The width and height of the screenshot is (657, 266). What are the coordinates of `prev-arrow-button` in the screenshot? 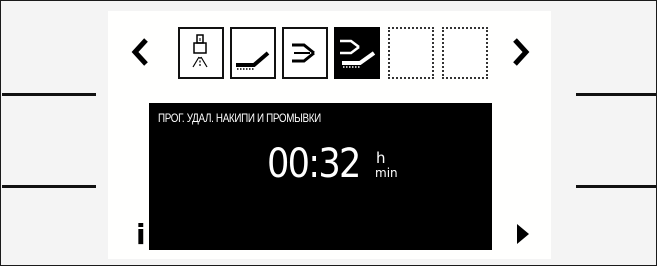 It's located at (140, 55).